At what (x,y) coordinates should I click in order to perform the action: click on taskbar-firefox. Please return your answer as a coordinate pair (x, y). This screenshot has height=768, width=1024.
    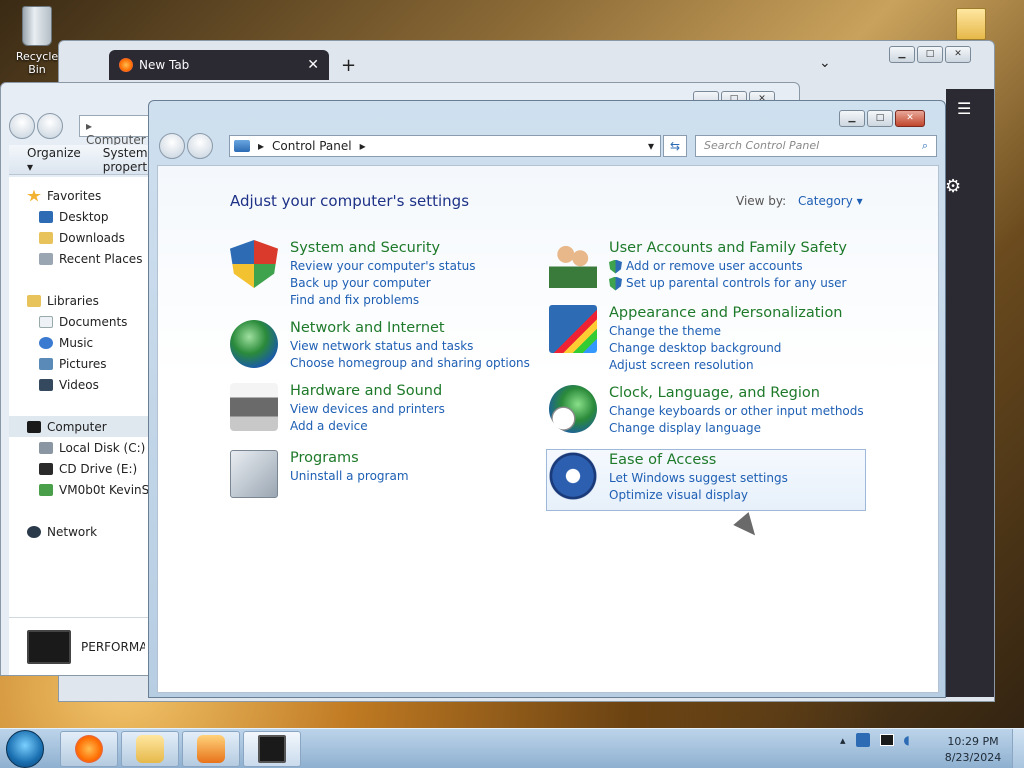
    Looking at the image, I should click on (89, 749).